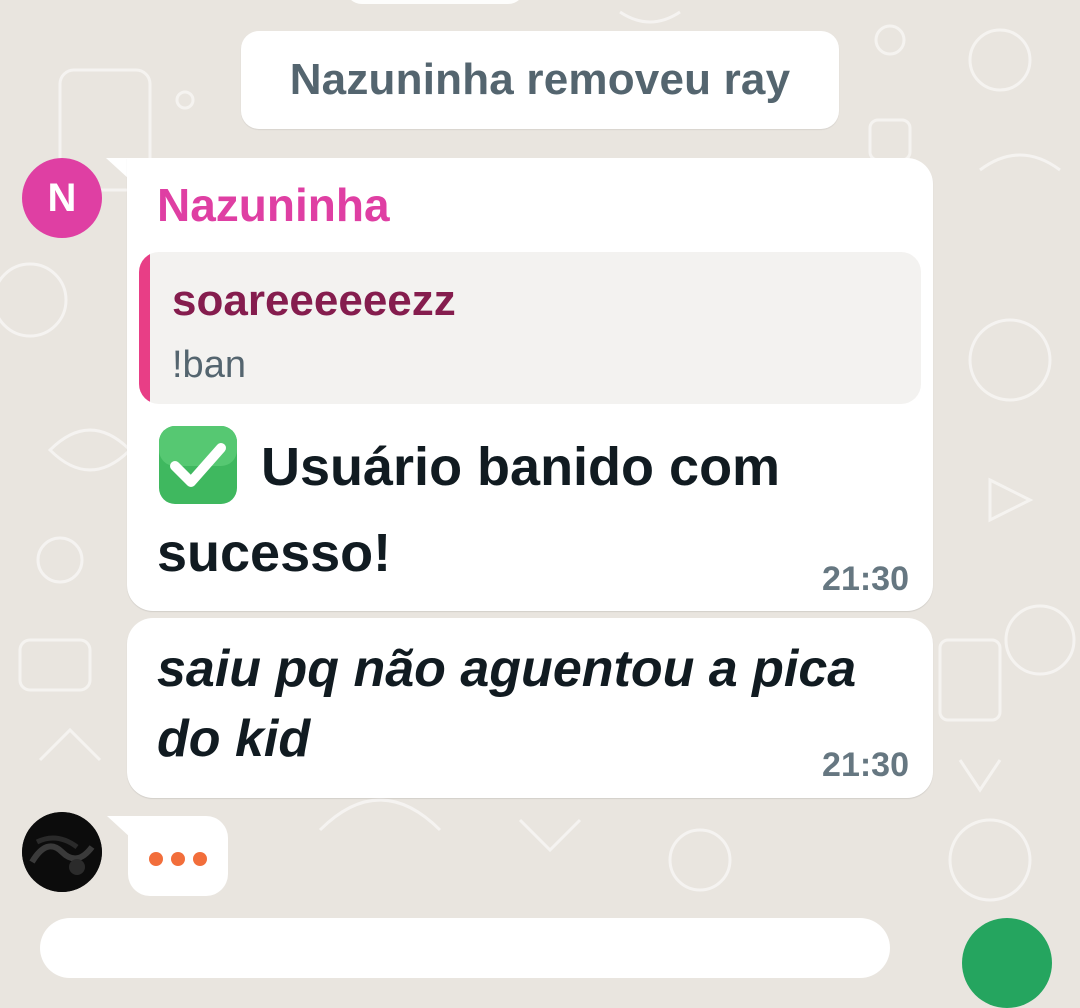  I want to click on quoted-author: soareeeeeezz, so click(314, 300).